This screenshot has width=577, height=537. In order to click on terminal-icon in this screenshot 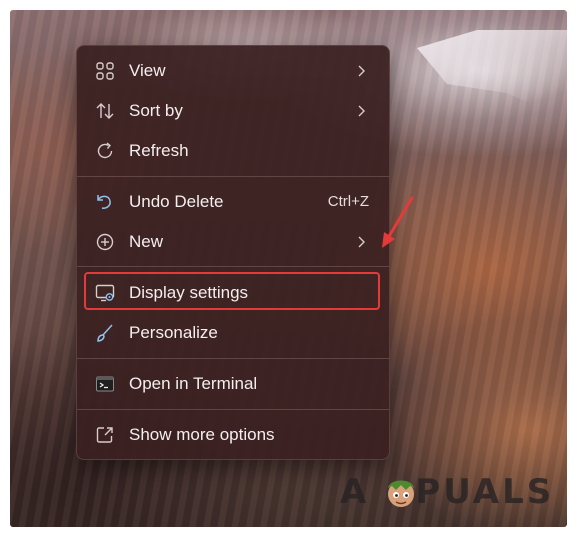, I will do `click(105, 384)`.